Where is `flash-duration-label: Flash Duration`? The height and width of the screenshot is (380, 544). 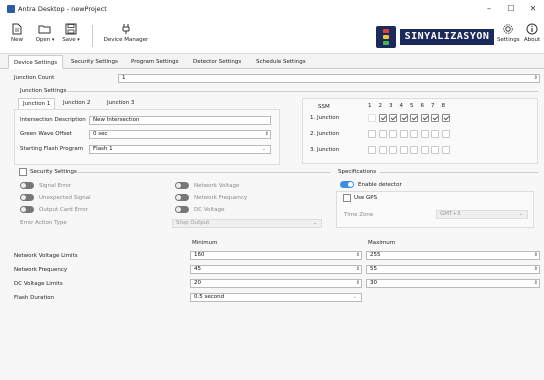
flash-duration-label: Flash Duration is located at coordinates (34, 298).